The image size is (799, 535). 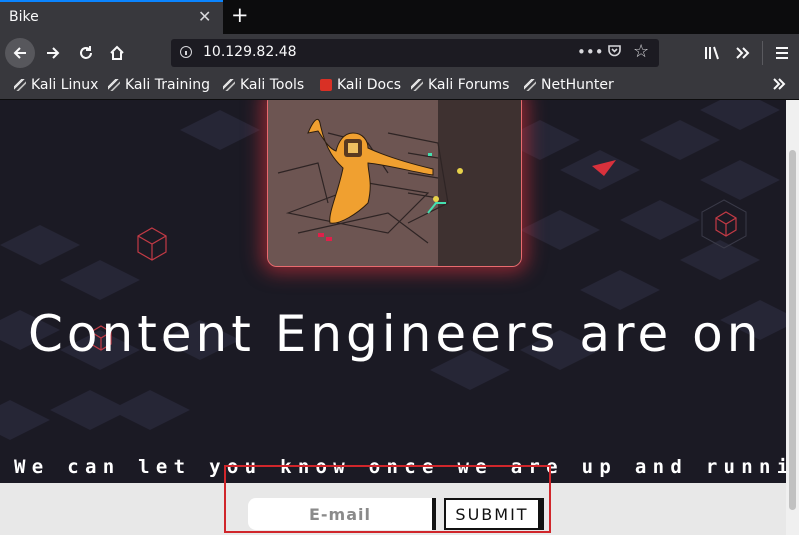 I want to click on chevron-double-right-icon, so click(x=743, y=53).